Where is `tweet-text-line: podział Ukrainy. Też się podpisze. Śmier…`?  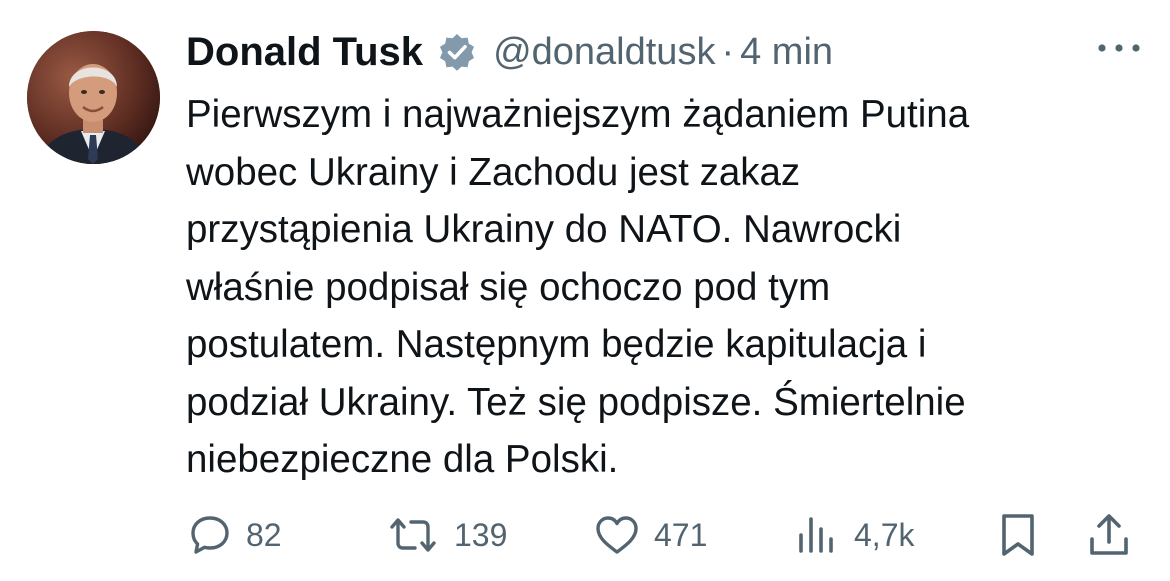 tweet-text-line: podział Ukrainy. Też się podpisze. Śmier… is located at coordinates (576, 402).